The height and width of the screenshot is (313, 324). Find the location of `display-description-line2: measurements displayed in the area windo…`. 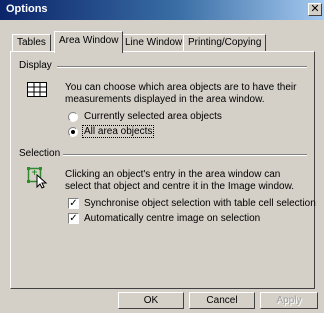

display-description-line2: measurements displayed in the area windo… is located at coordinates (165, 99).